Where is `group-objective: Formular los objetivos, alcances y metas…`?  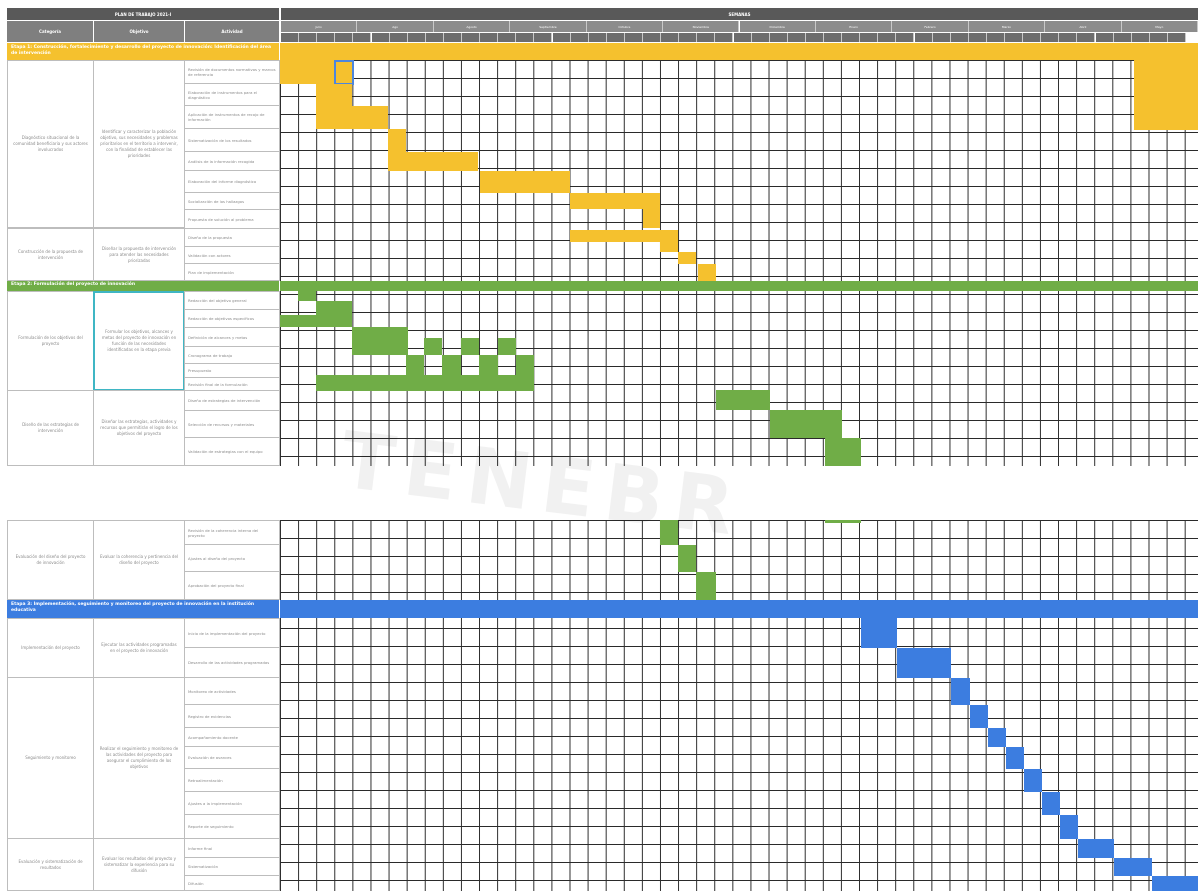 group-objective: Formular los objetivos, alcances y metas… is located at coordinates (139, 341).